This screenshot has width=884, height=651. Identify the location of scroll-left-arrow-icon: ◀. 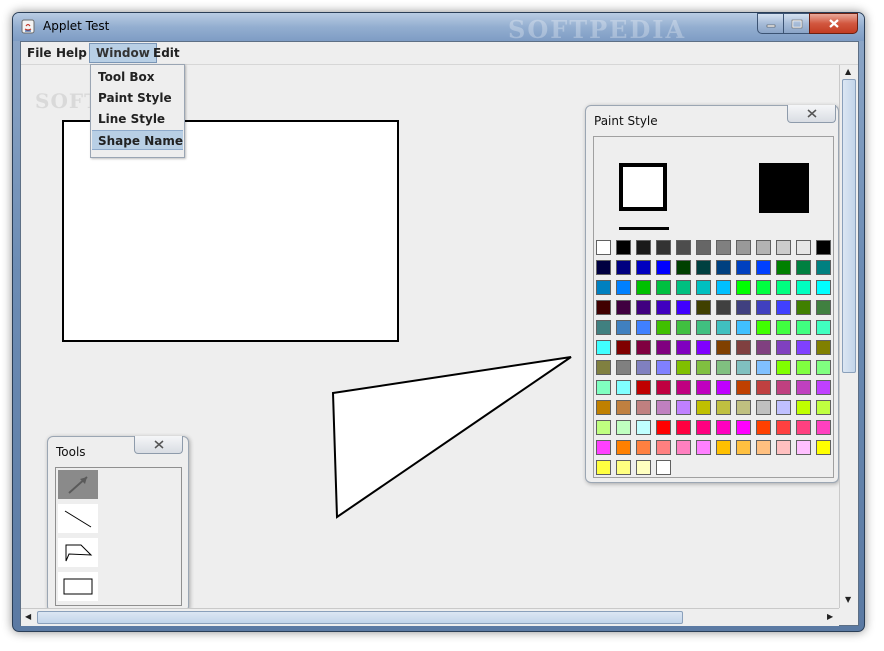
(28, 616).